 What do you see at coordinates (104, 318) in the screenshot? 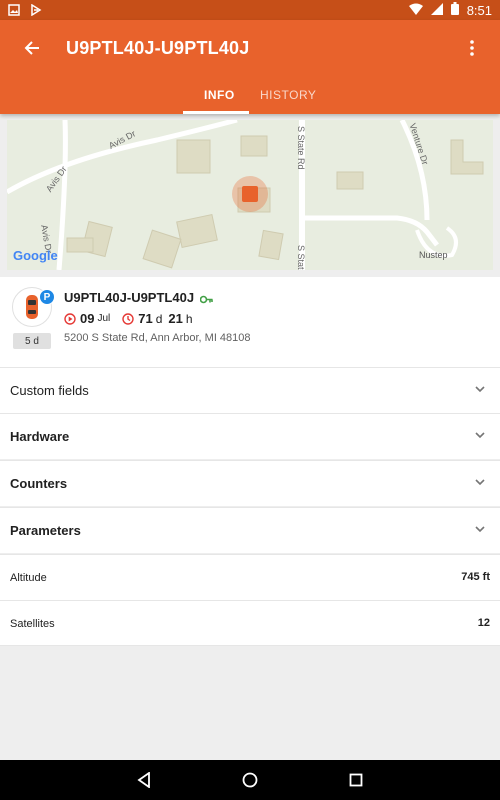
I see `start-month: Jul` at bounding box center [104, 318].